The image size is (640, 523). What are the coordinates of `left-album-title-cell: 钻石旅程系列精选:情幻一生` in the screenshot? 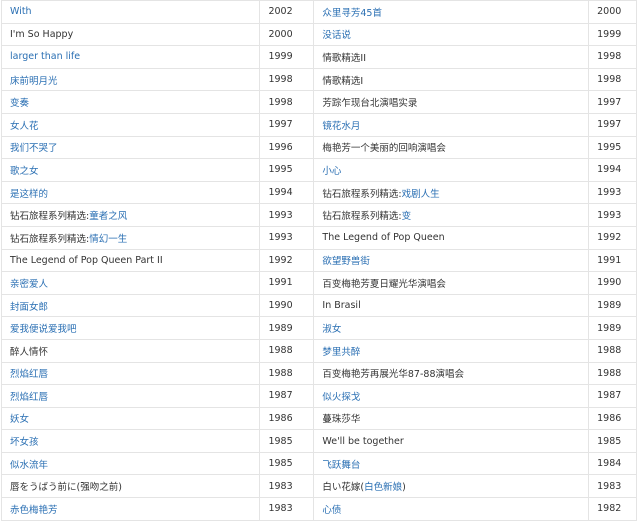 It's located at (130, 237).